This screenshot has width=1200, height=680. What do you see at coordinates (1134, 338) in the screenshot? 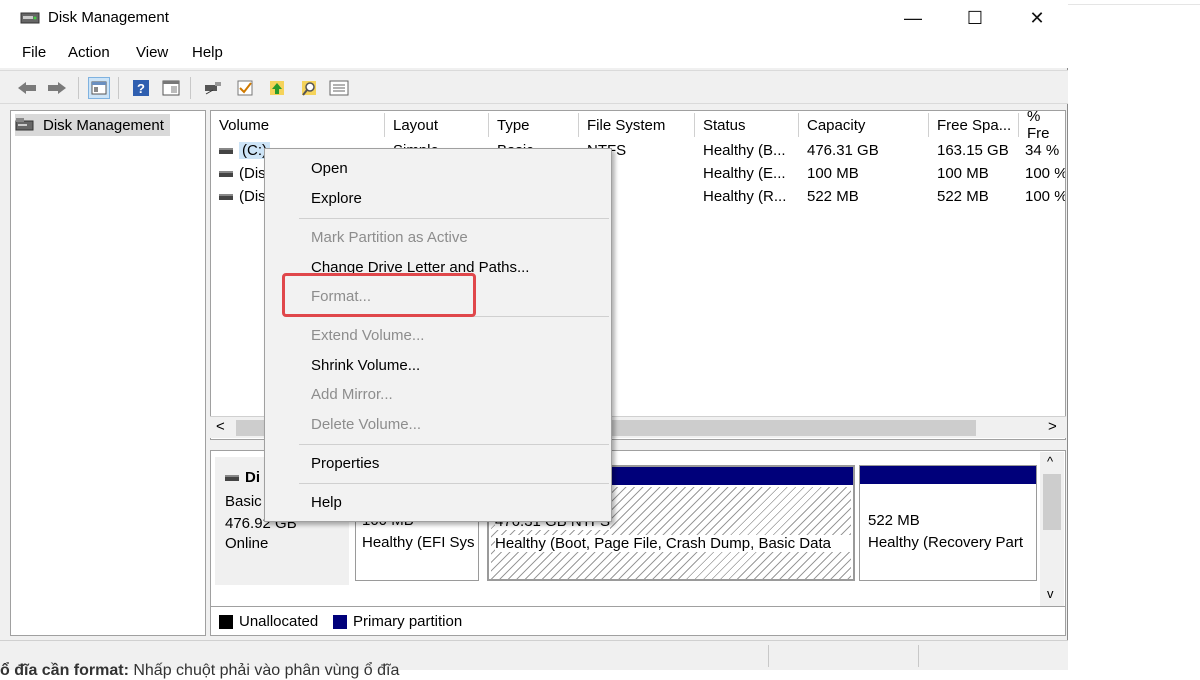
I see `background-page-strip` at bounding box center [1134, 338].